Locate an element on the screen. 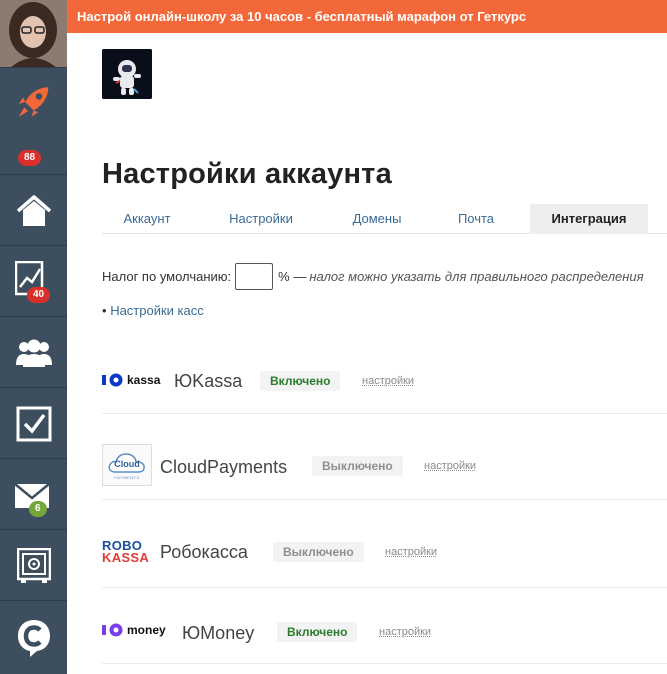 This screenshot has height=674, width=667. provider-row-yukassa: kassa ЮKassa Включено настройки is located at coordinates (384, 386).